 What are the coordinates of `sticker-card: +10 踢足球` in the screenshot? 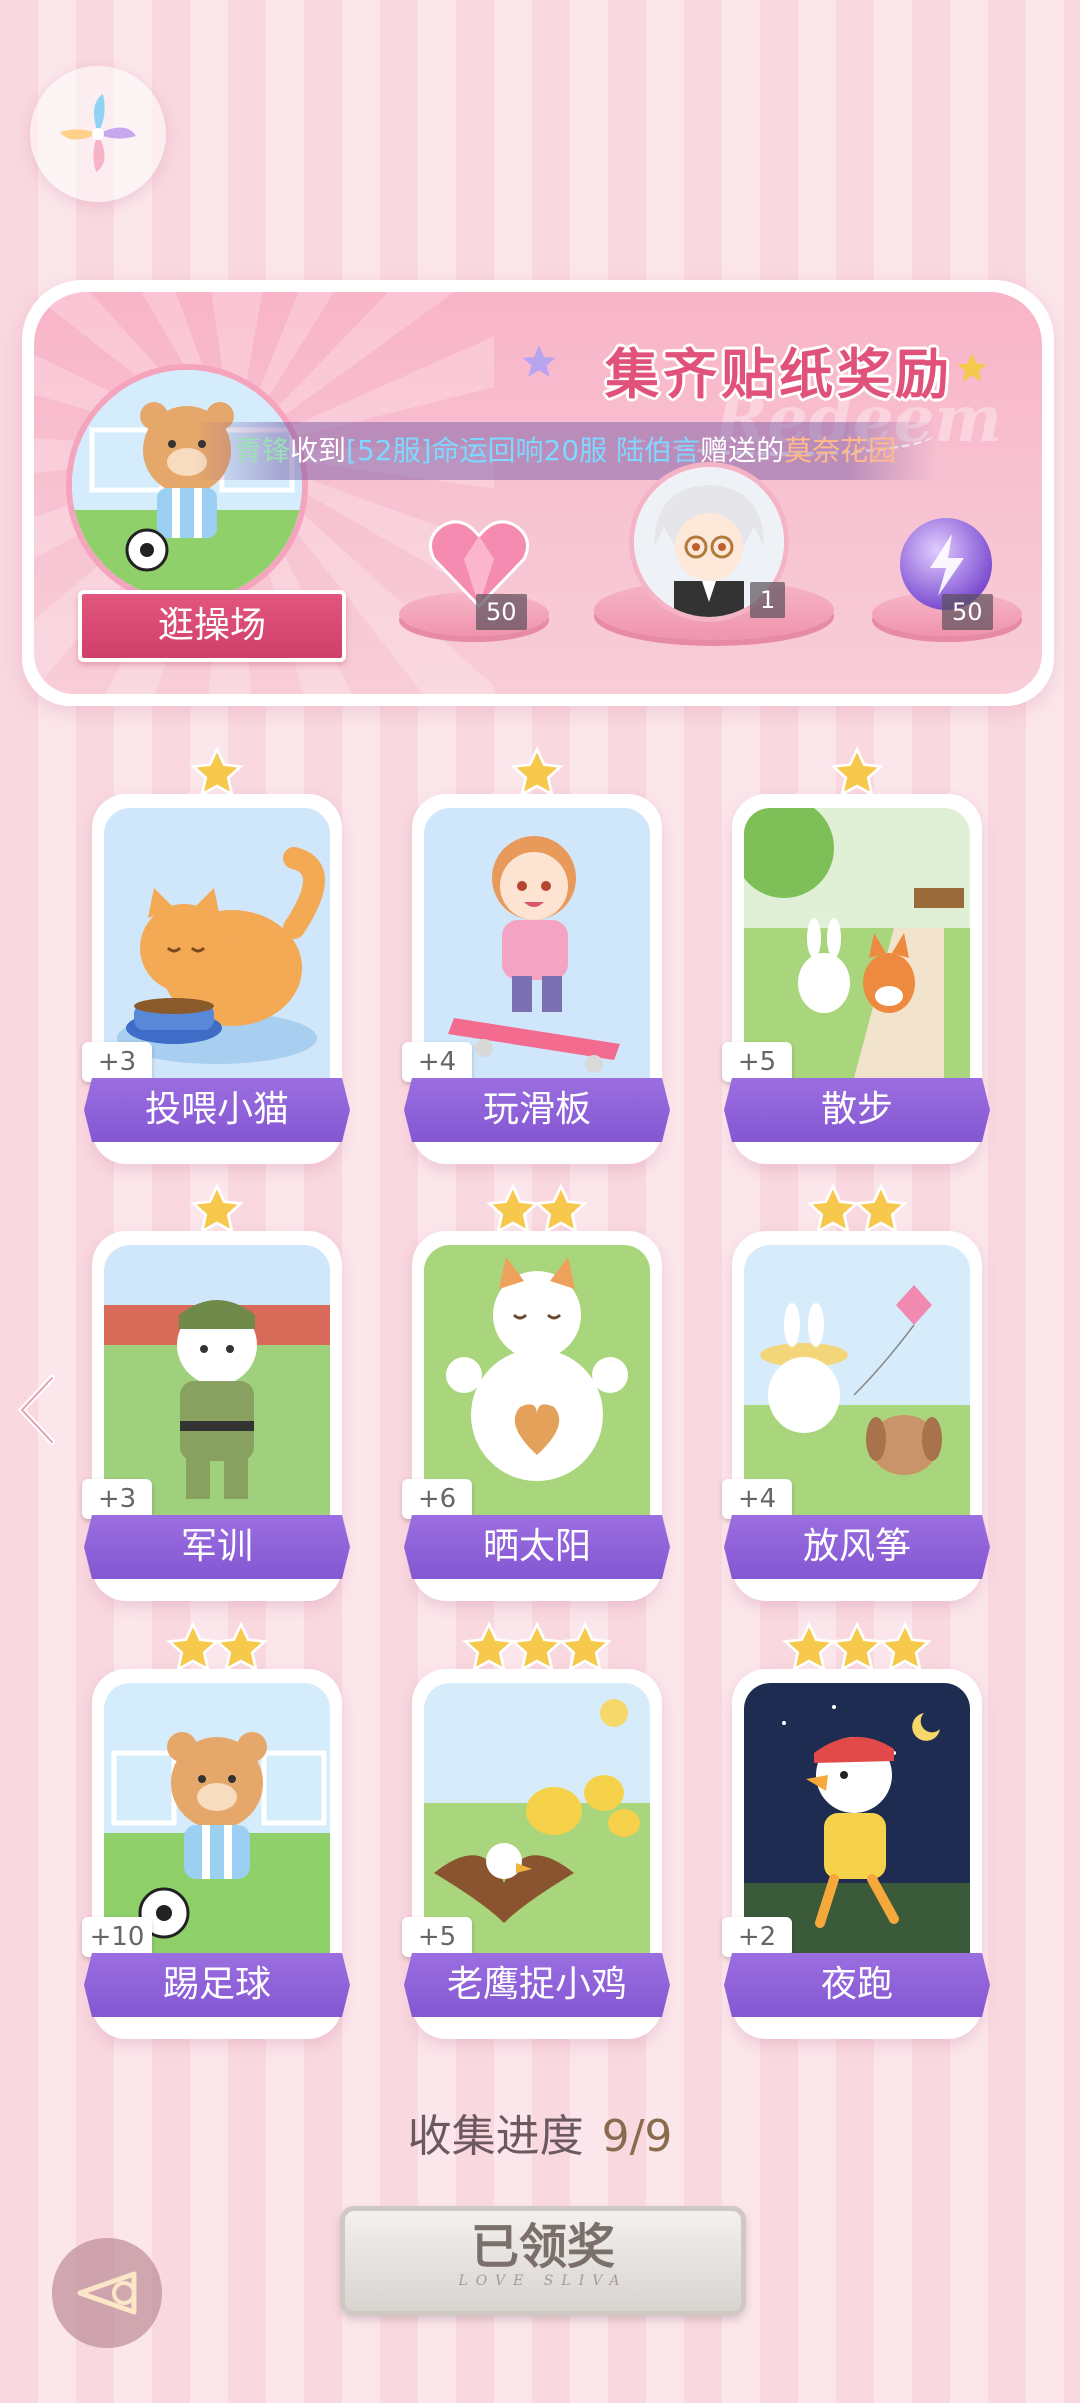 It's located at (216, 1830).